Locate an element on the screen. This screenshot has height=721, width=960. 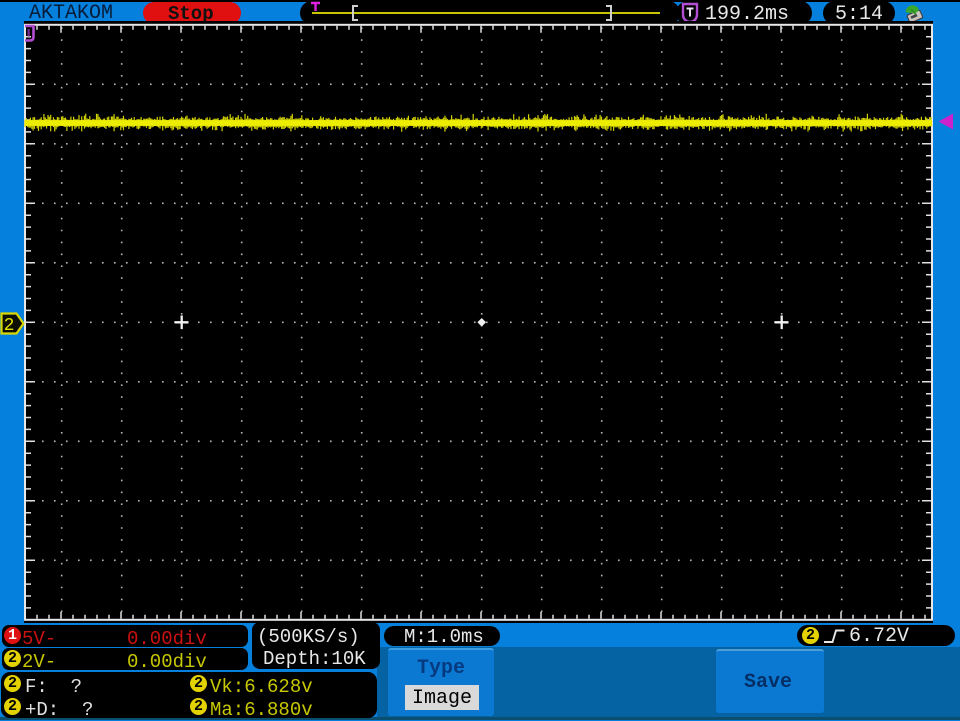
svg-text: 2 is located at coordinates (9, 326).